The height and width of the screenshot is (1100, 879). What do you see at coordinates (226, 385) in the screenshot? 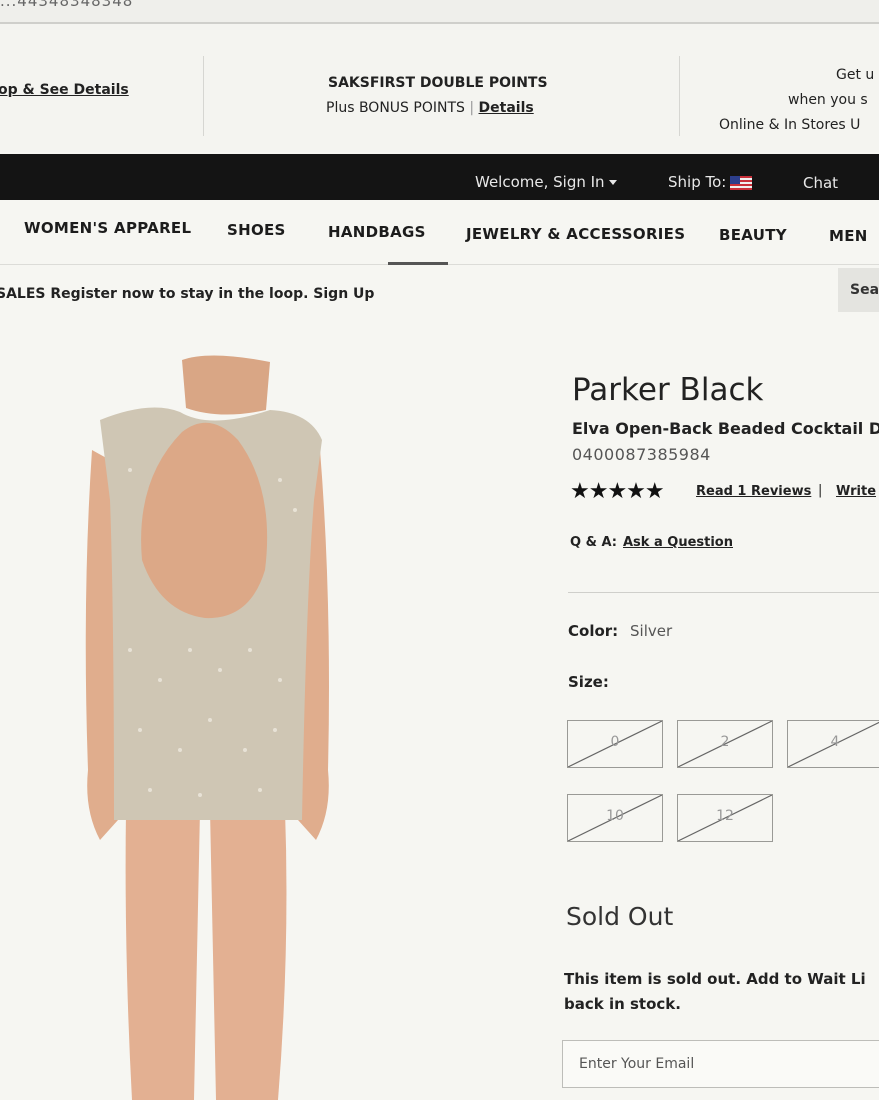
I see `model-neck` at bounding box center [226, 385].